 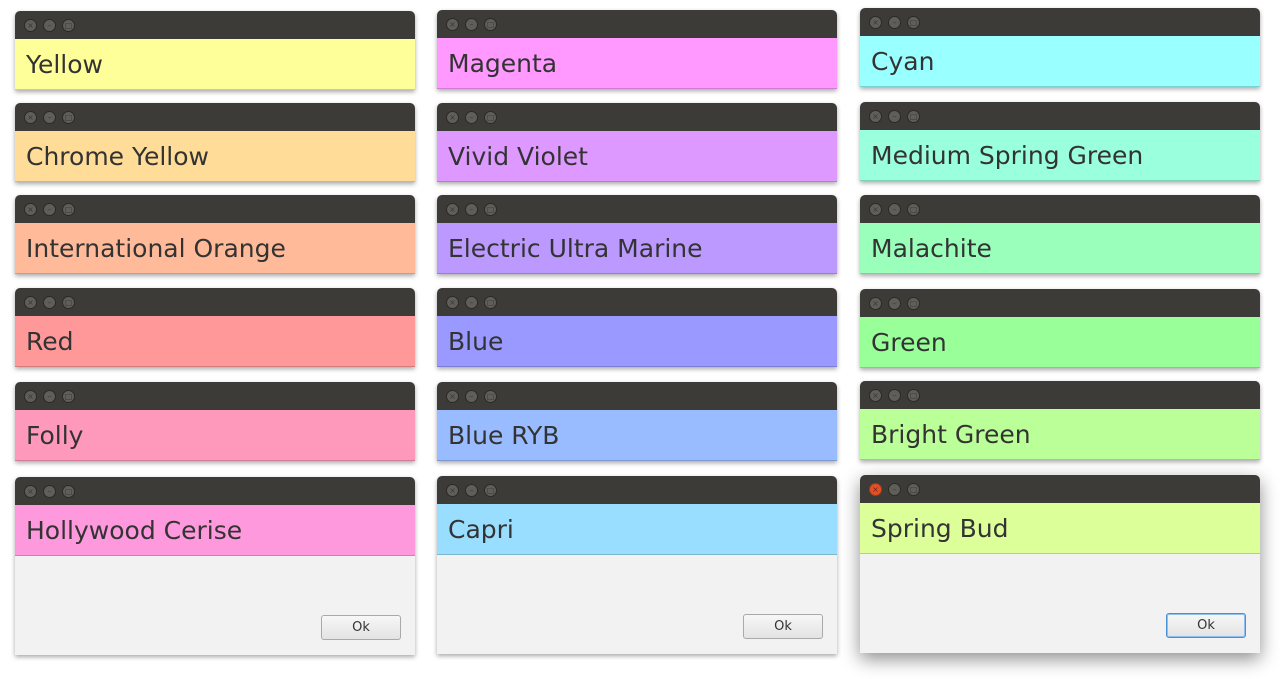 I want to click on color-window-with-ok: × – □ Capri Ok, so click(x=637, y=565).